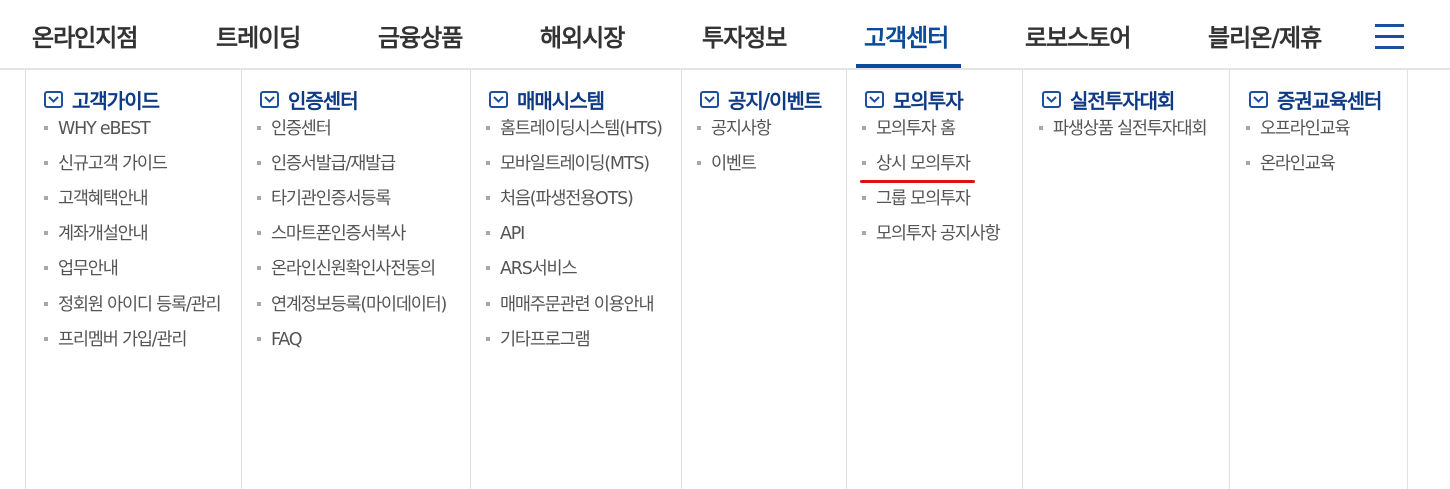  What do you see at coordinates (561, 100) in the screenshot?
I see `column-heading-label: 매매시스템` at bounding box center [561, 100].